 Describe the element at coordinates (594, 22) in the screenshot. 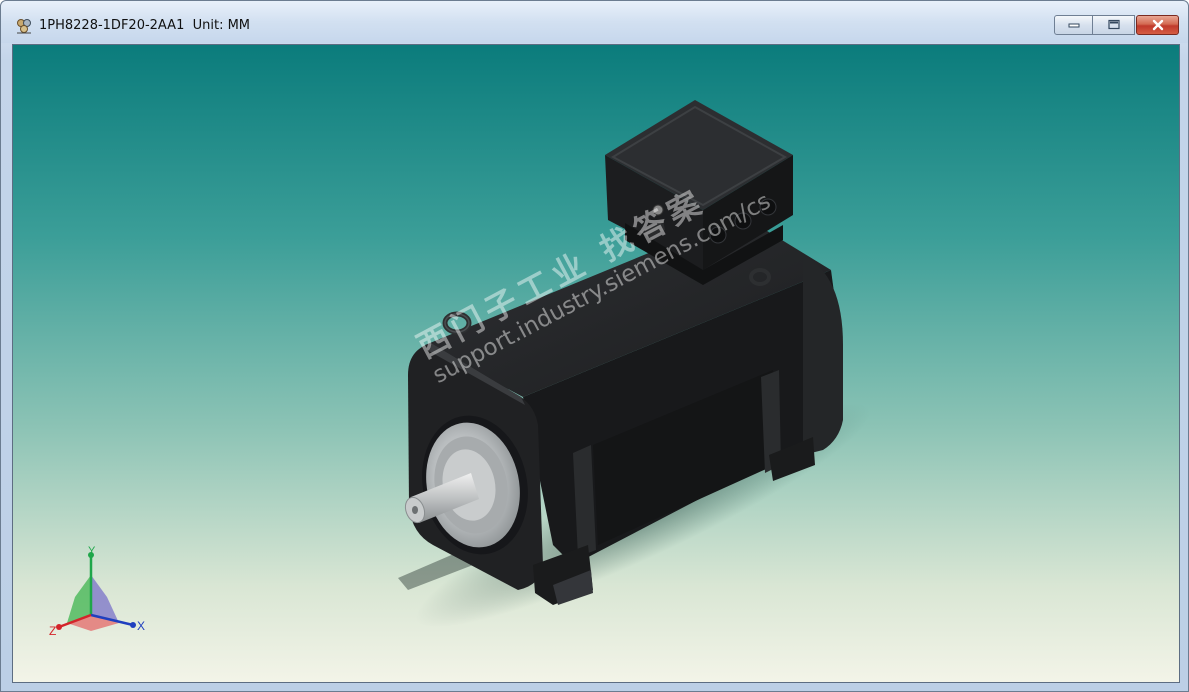

I see `title-bar: 1PH8228-1DF20-2AA1 Unit: MM` at that location.